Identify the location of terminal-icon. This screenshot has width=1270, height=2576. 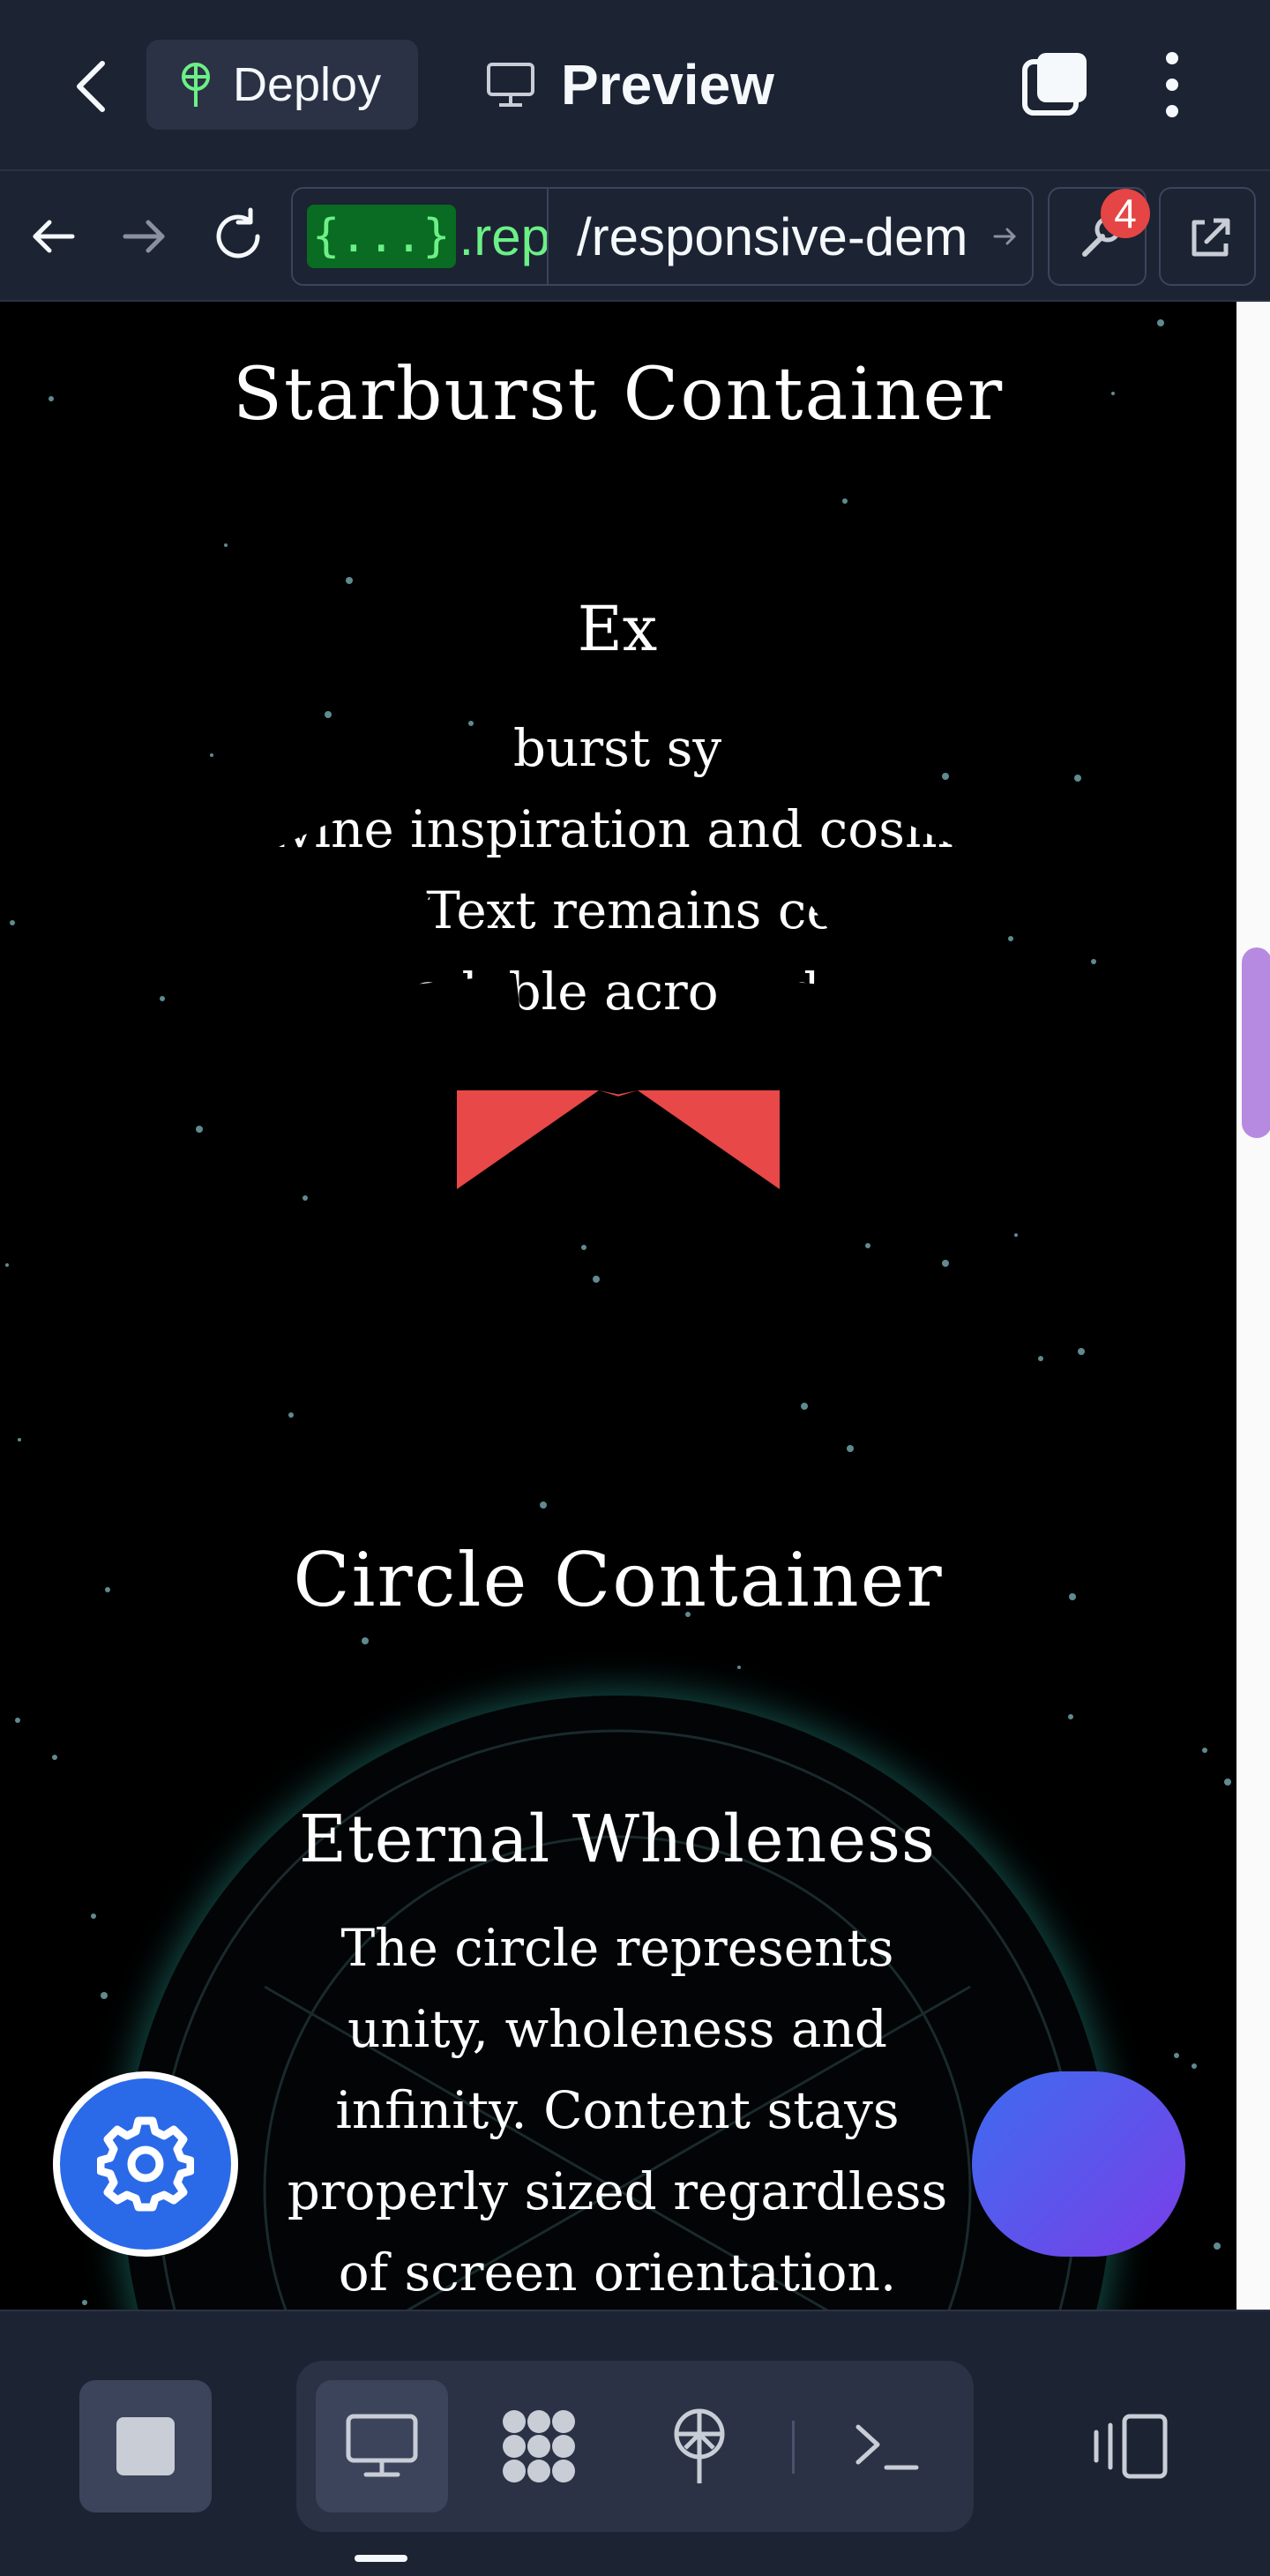
(887, 2447).